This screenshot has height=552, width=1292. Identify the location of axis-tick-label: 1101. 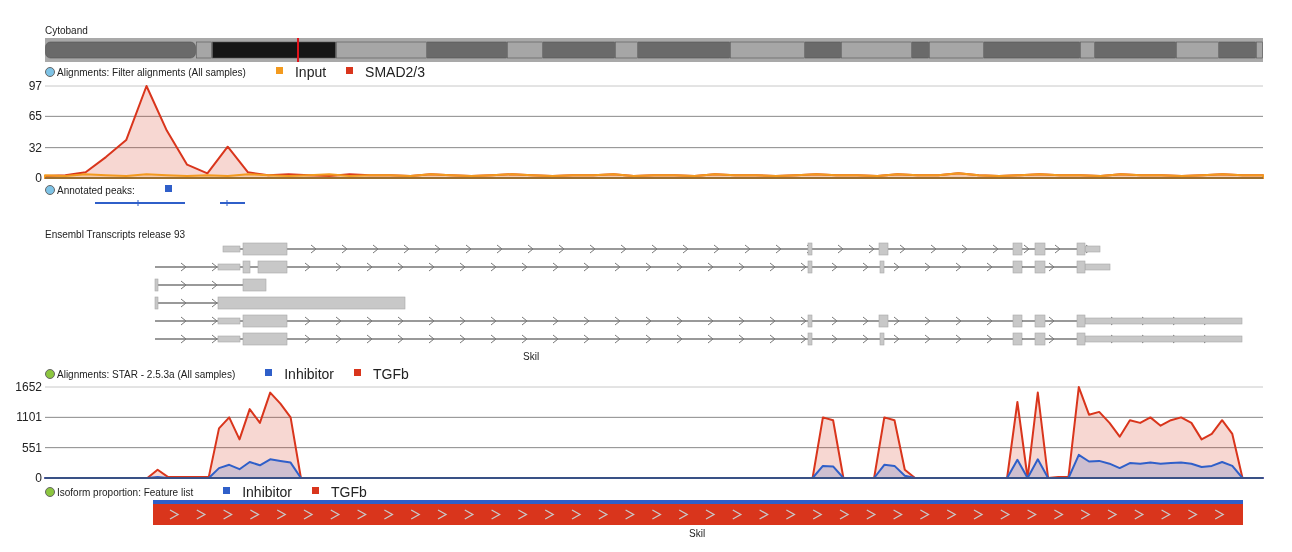
(29, 417).